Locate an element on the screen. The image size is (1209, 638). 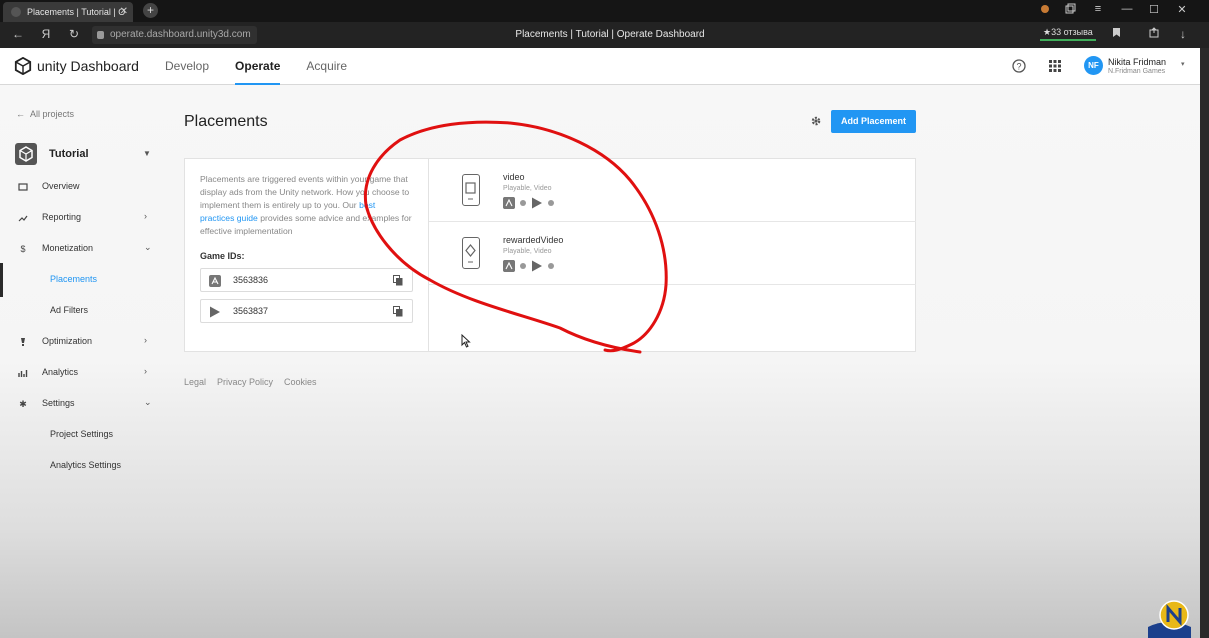
close-window-button: ✕ is located at coordinates (1182, 9).